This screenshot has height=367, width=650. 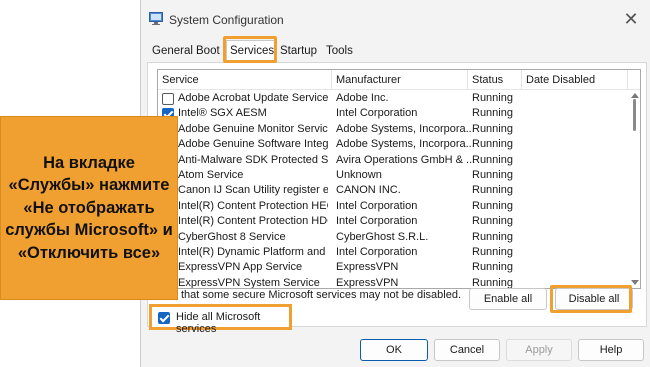 What do you see at coordinates (253, 98) in the screenshot?
I see `service-name: Adobe Acrobat Update Service` at bounding box center [253, 98].